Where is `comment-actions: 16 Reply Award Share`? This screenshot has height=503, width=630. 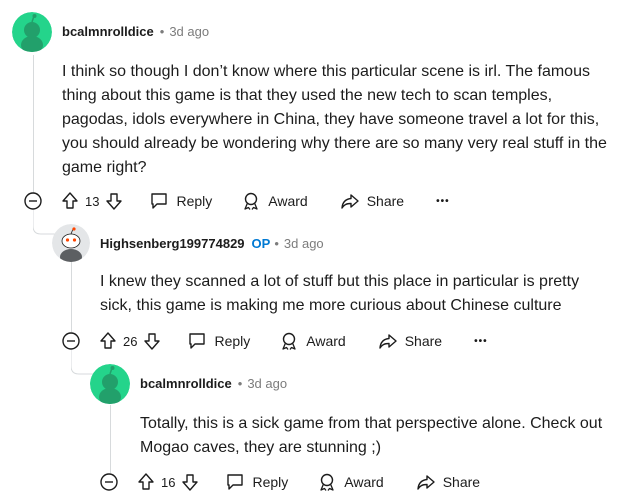 comment-actions: 16 Reply Award Share is located at coordinates (289, 482).